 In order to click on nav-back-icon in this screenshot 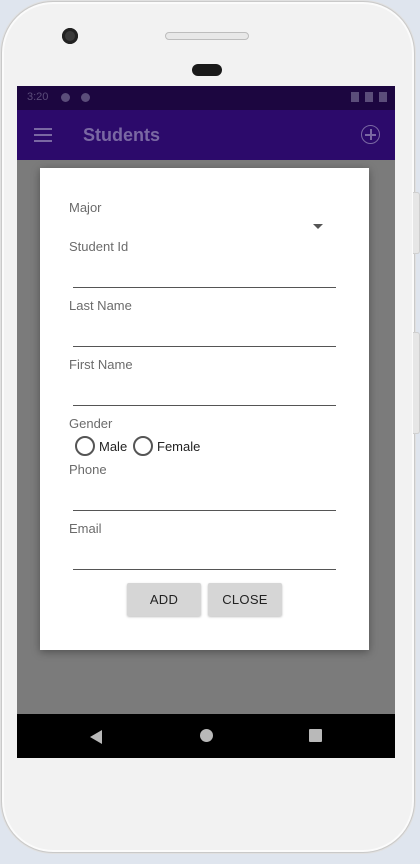, I will do `click(96, 737)`.